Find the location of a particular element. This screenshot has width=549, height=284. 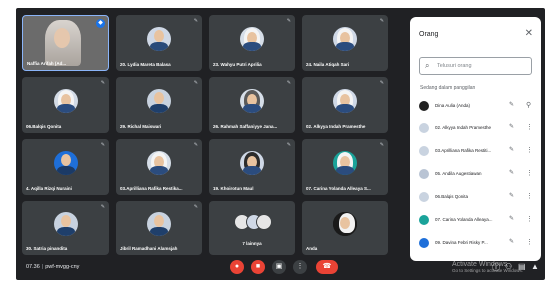

participant-tile: ✎ 20. Lydia Mareta Balasa is located at coordinates (159, 43).